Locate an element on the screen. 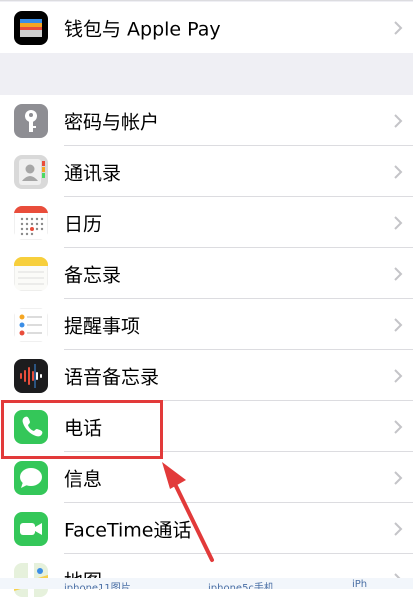  bottom-link-strip: iphone11图片 iphone5c手机 iPh is located at coordinates (206, 583).